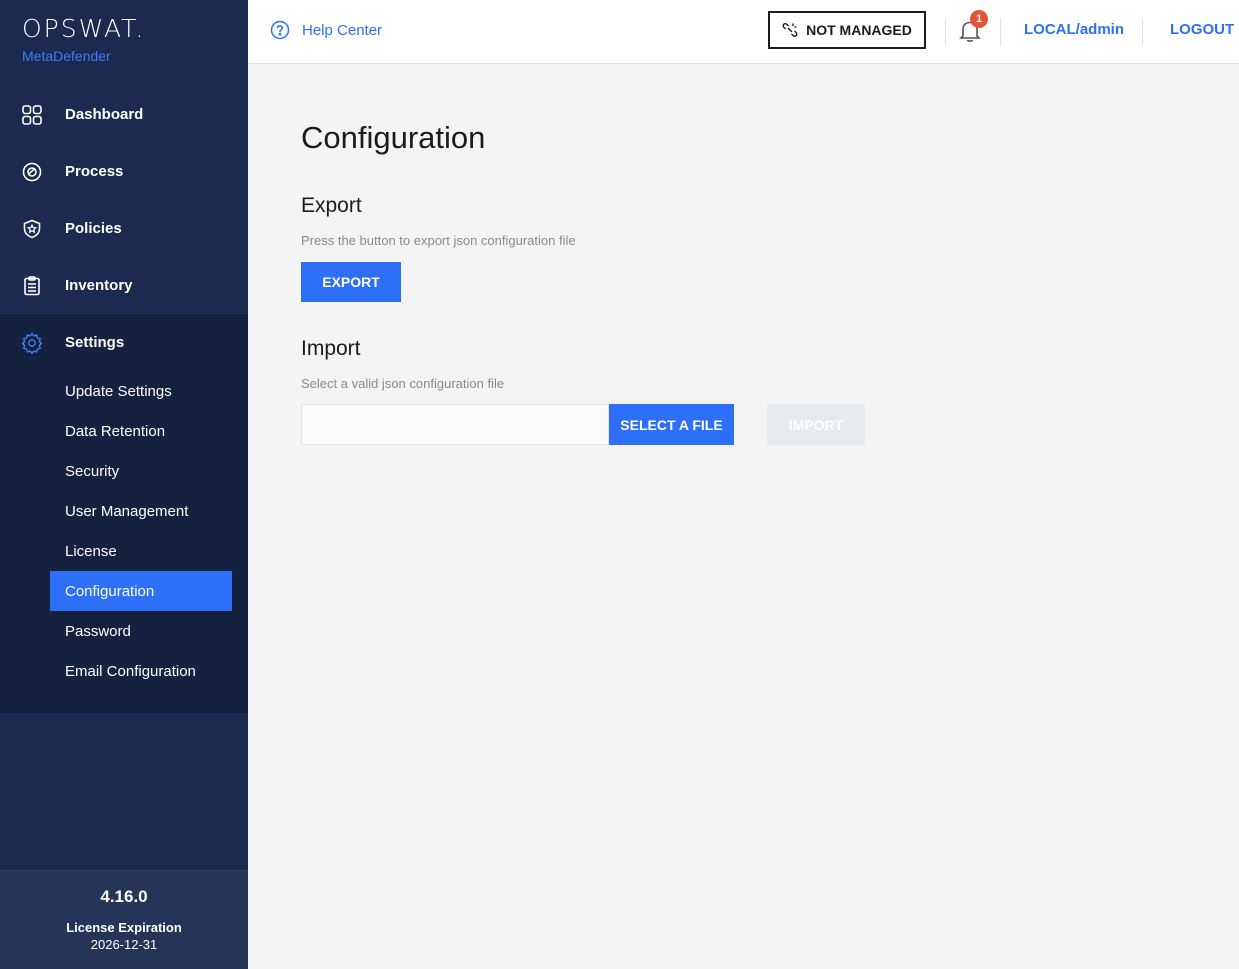  What do you see at coordinates (790, 30) in the screenshot?
I see `unlink-icon` at bounding box center [790, 30].